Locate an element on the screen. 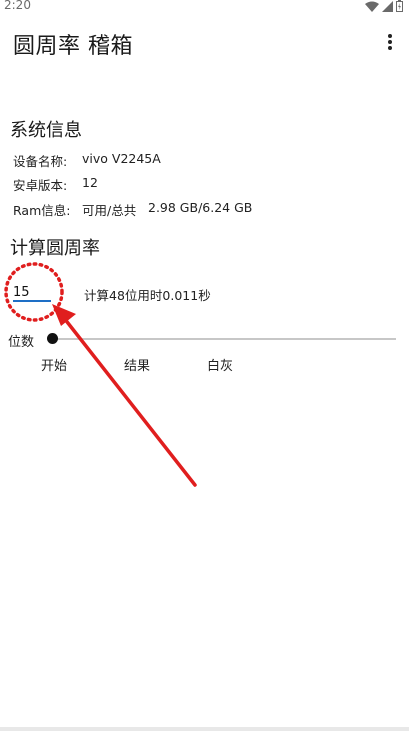 The image size is (409, 731). annotation-circle is located at coordinates (34, 292).